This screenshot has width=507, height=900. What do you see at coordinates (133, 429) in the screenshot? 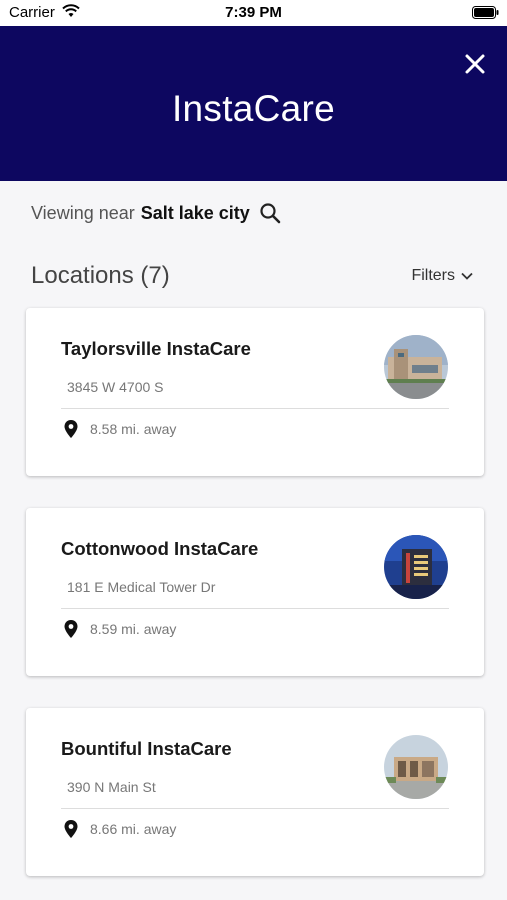
I see `location-distance: 8.58 mi. away` at bounding box center [133, 429].